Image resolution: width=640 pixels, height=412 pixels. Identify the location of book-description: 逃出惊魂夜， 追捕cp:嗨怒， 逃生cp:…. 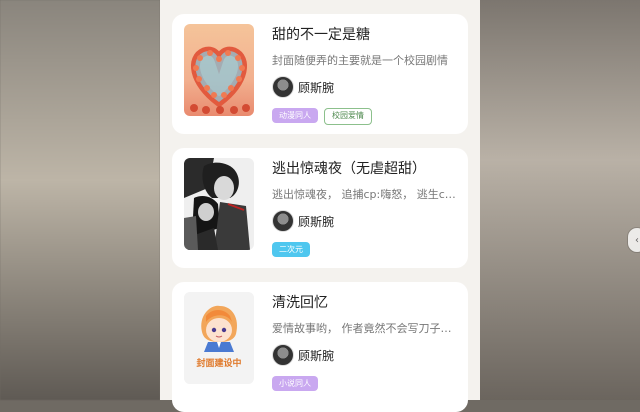
(365, 194).